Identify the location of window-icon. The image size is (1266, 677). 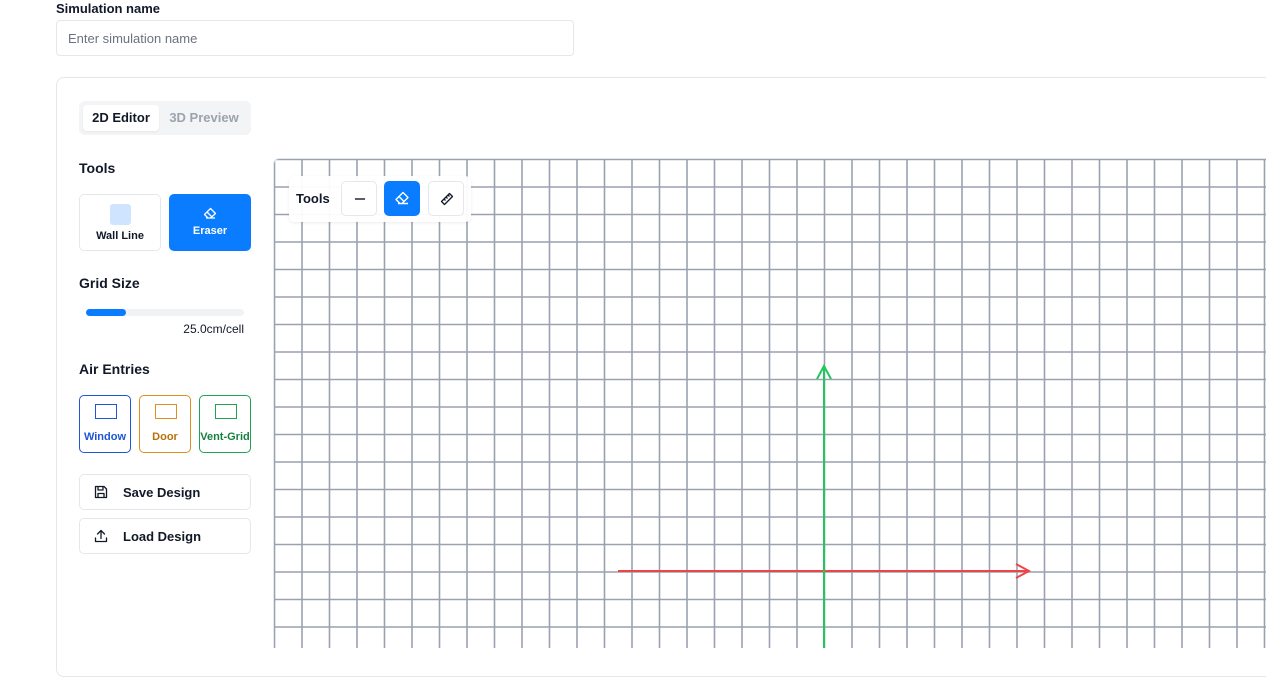
(106, 411).